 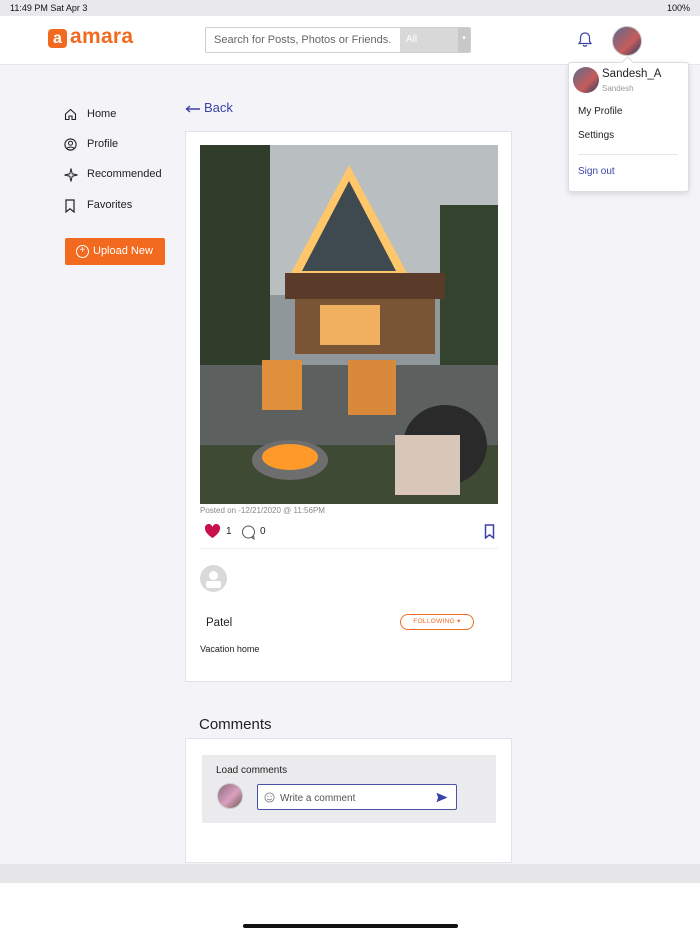 I want to click on load-comments-link: Load comments, so click(x=251, y=770).